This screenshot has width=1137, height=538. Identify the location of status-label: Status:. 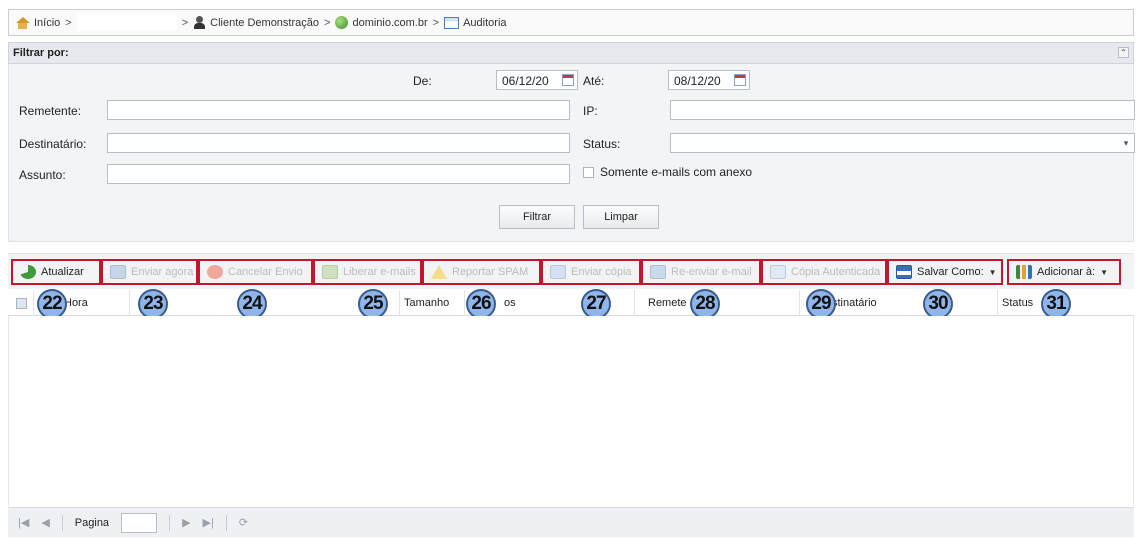
(602, 144).